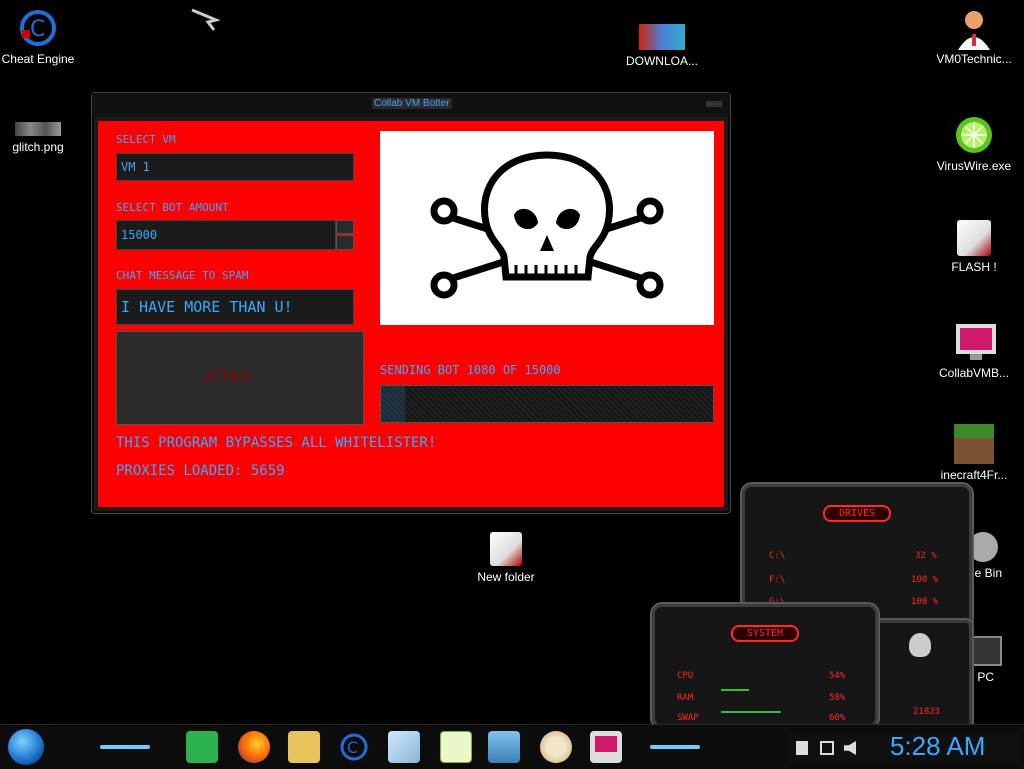 The height and width of the screenshot is (769, 1024). Describe the element at coordinates (345, 242) in the screenshot. I see `stepper-down-button` at that location.